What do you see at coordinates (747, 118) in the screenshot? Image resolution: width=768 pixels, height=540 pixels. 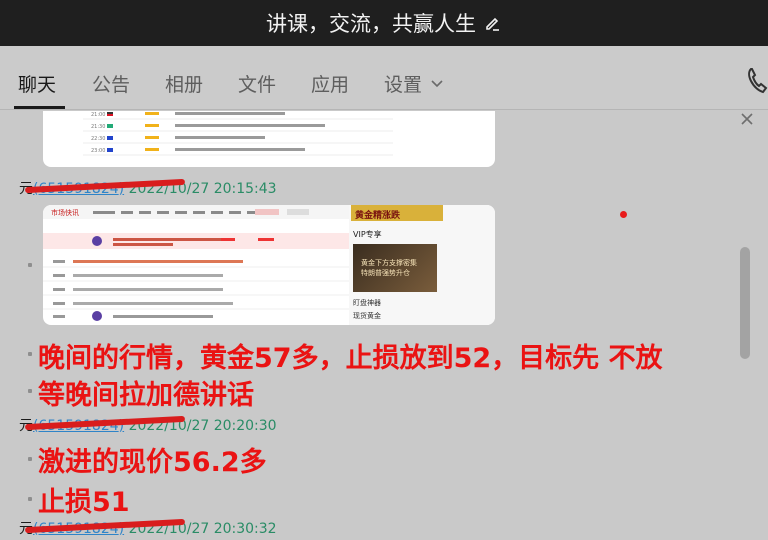 I see `close-icon` at bounding box center [747, 118].